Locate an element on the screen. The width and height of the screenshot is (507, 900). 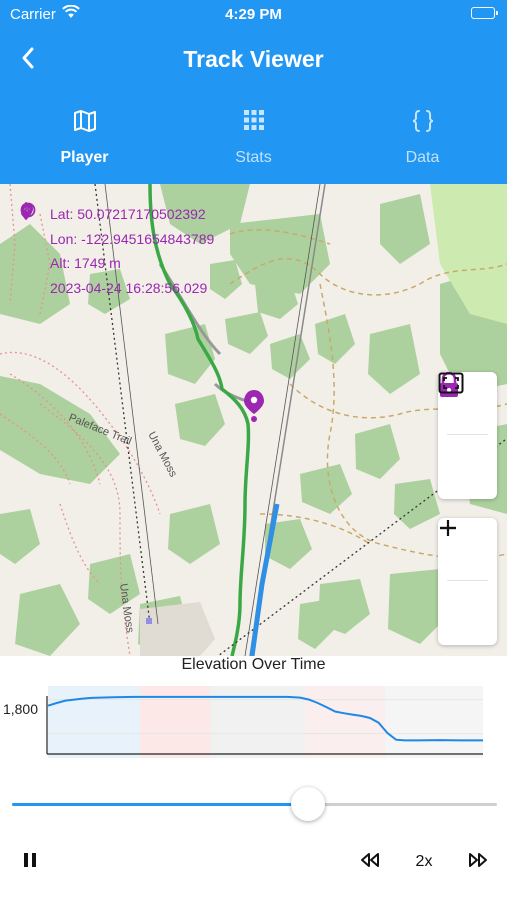
status-time: 4:29 PM is located at coordinates (253, 14).